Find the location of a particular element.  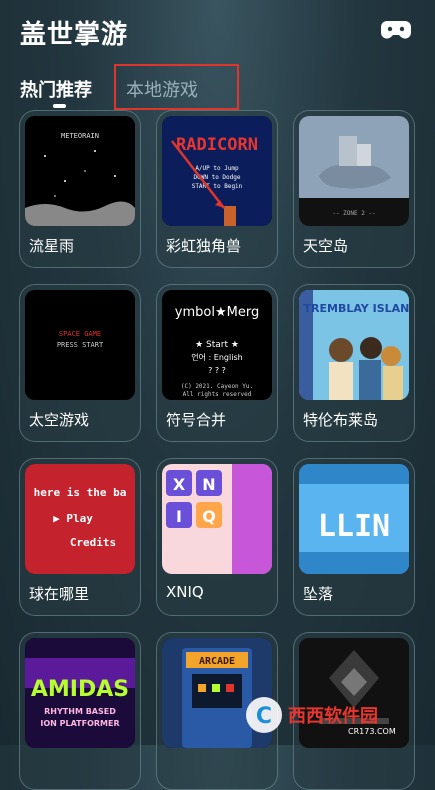

svg-text: CR173.COM is located at coordinates (372, 731).